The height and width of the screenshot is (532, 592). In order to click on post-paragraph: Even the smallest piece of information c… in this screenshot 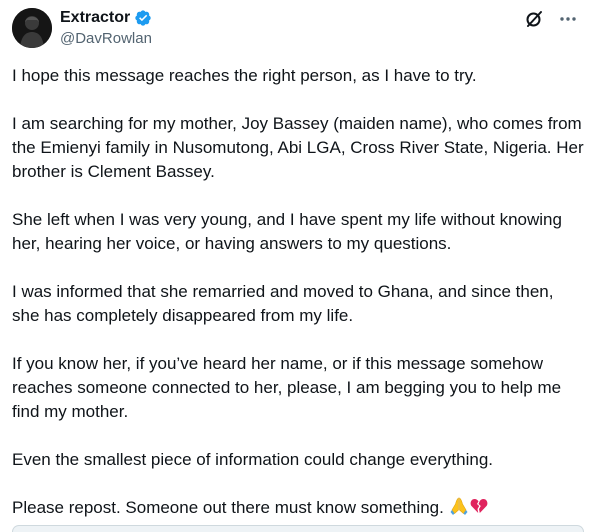, I will do `click(252, 459)`.